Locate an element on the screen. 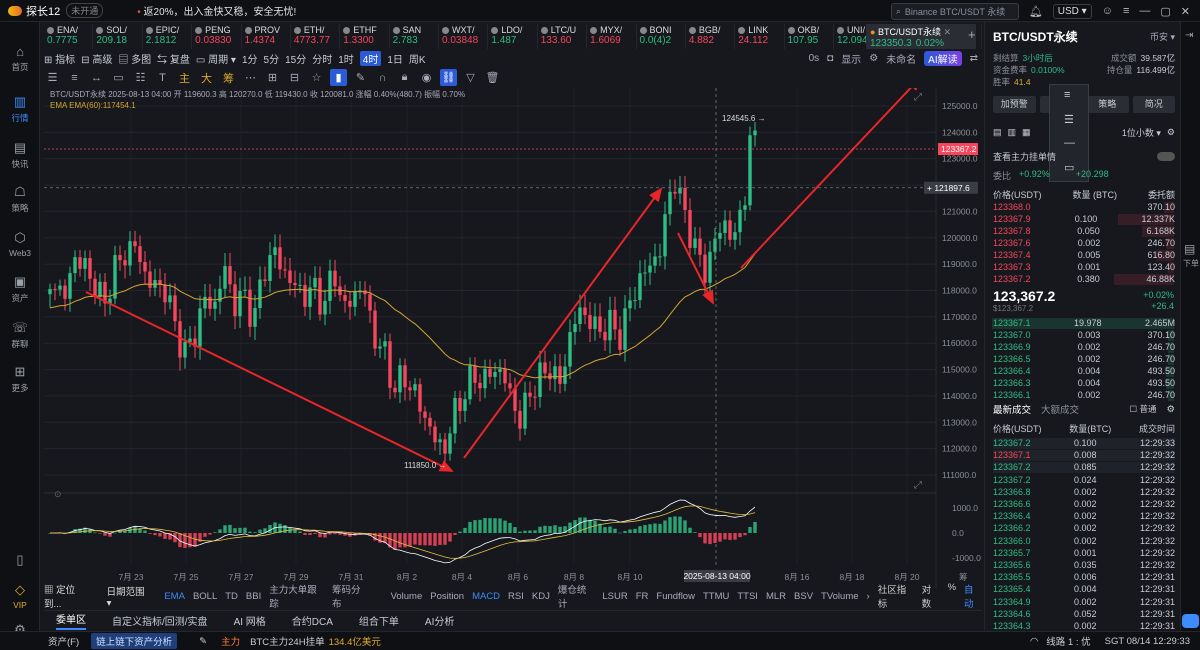 Image resolution: width=1200 pixels, height=650 pixels. orderbook-view-icon: ▦ is located at coordinates (1026, 132).